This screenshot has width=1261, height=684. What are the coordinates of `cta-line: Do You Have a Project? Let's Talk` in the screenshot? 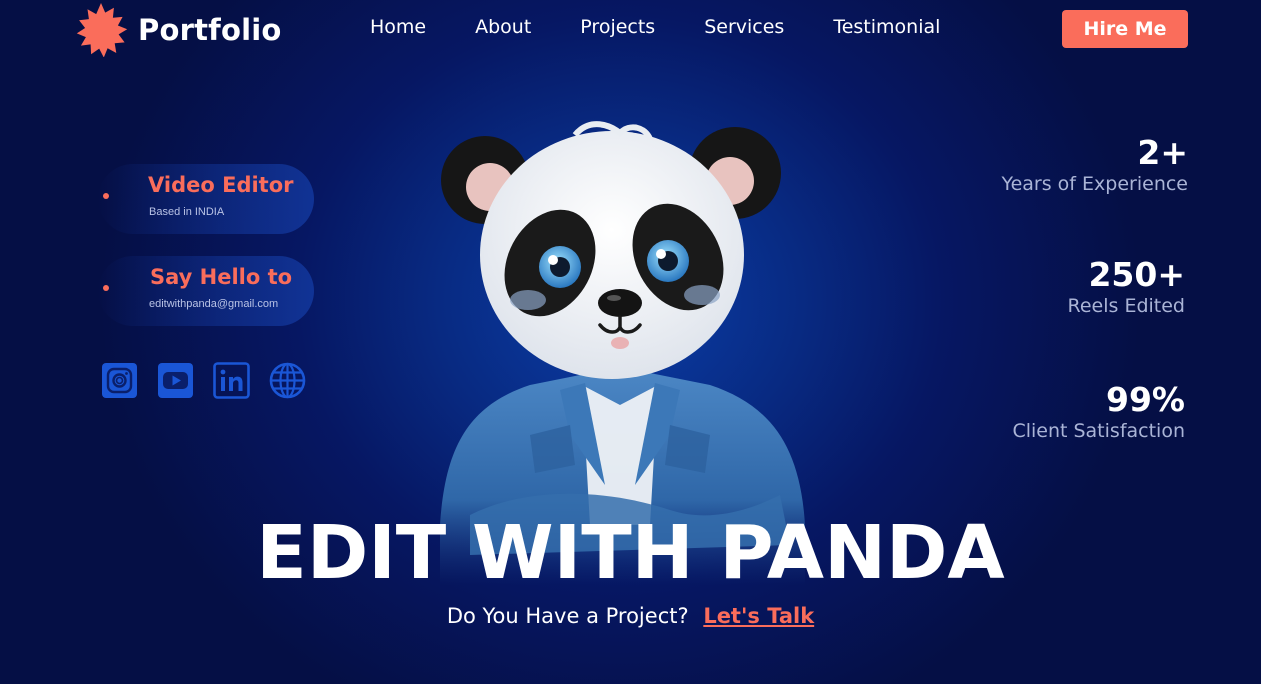 It's located at (630, 616).